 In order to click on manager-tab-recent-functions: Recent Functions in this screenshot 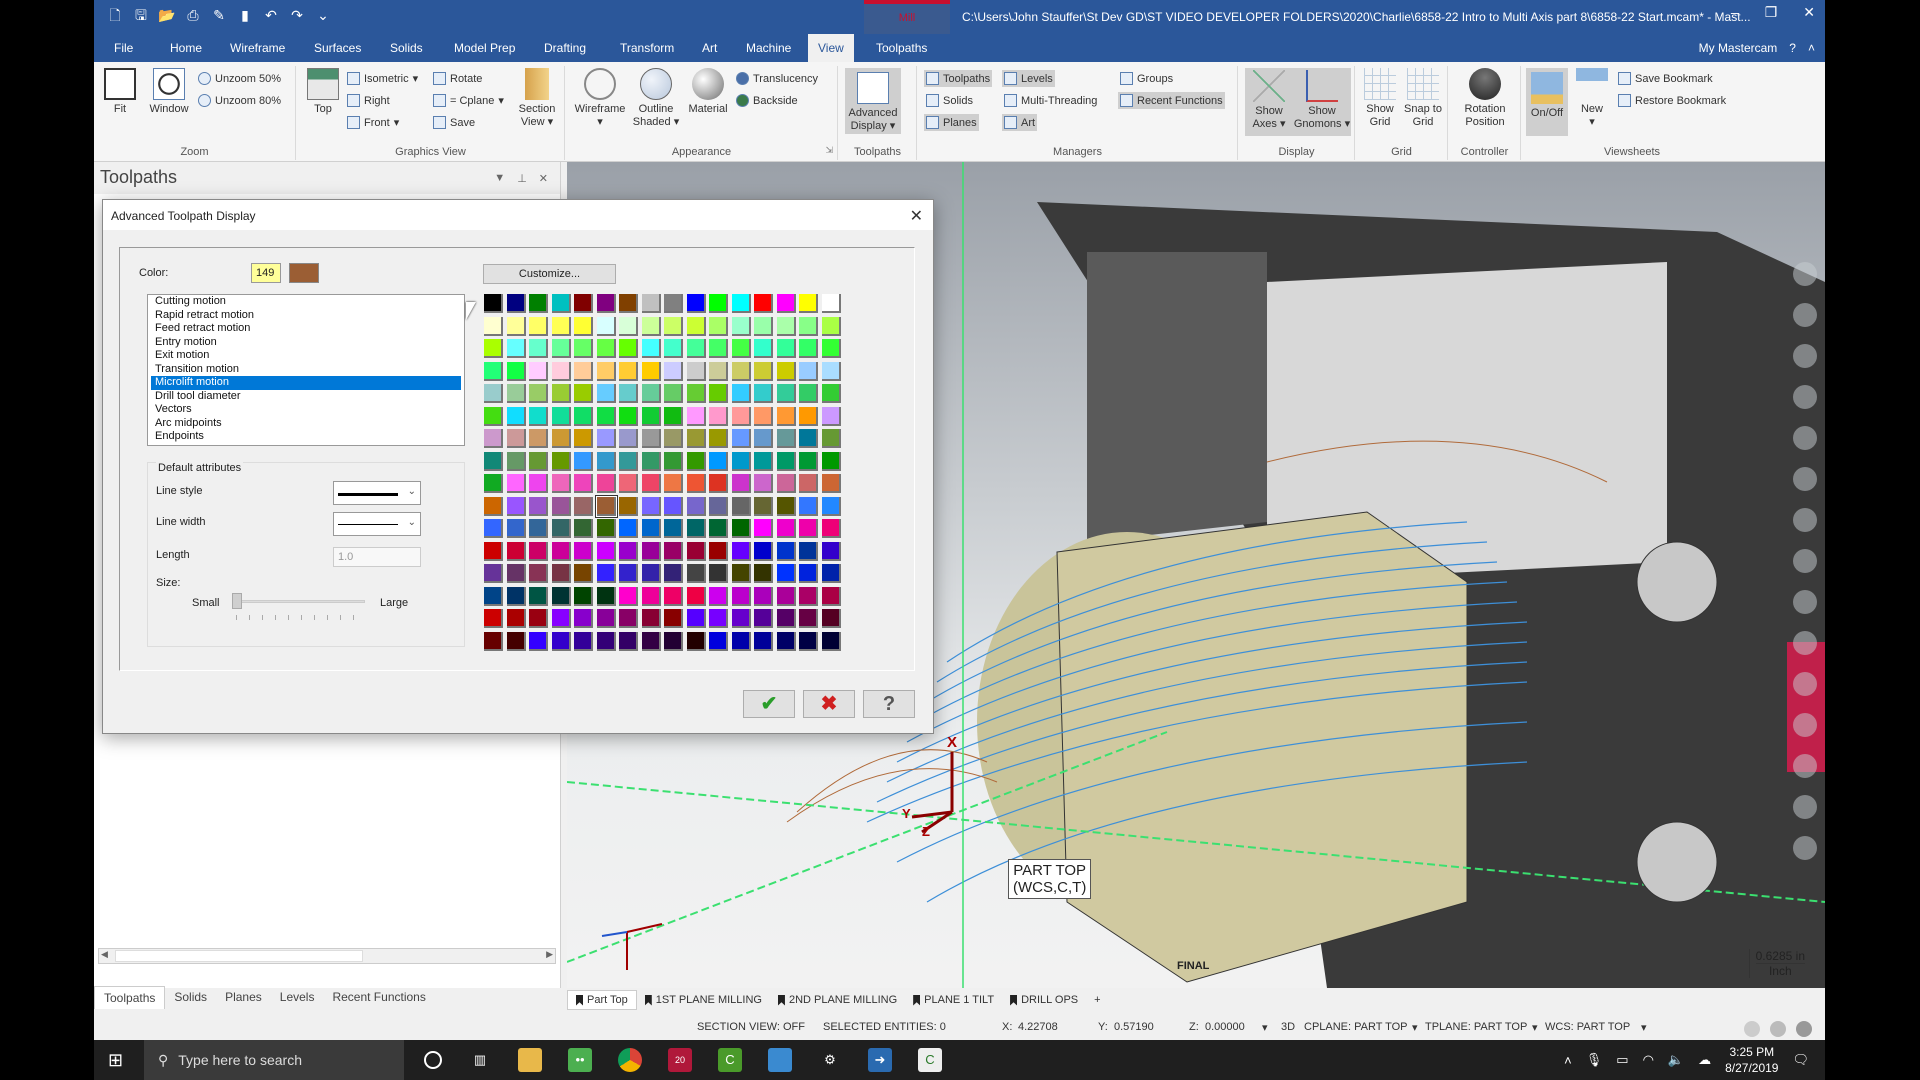, I will do `click(378, 997)`.